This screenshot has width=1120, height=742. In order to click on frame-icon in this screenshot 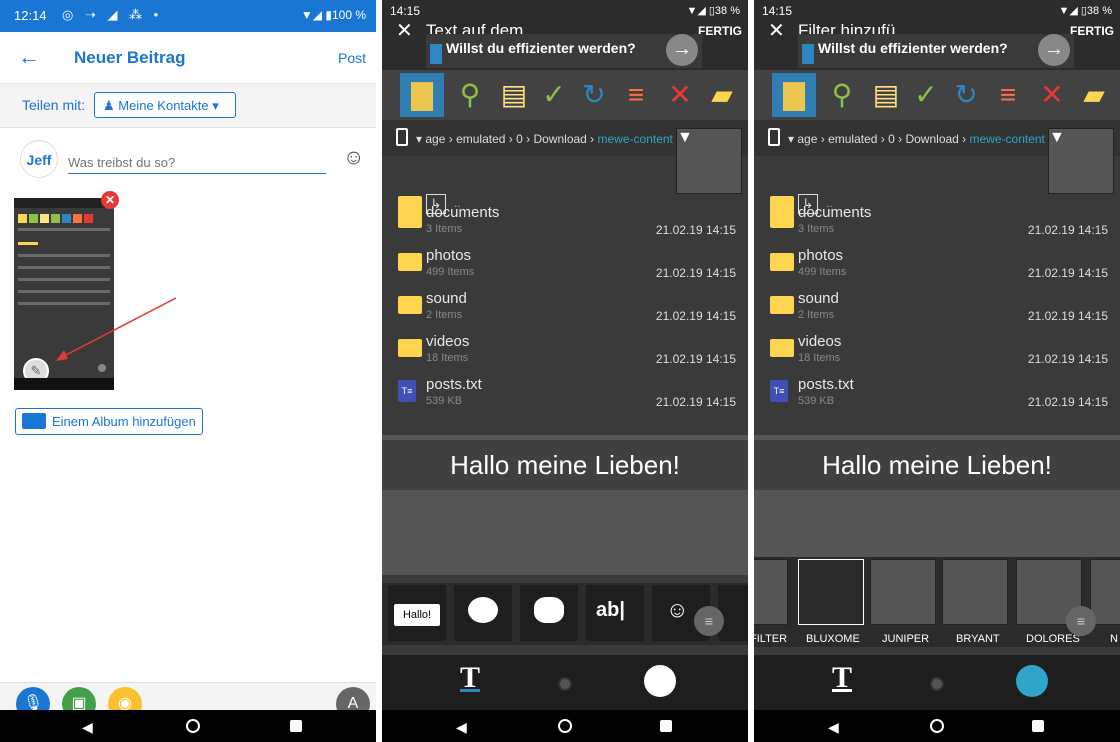, I will do `click(733, 613)`.